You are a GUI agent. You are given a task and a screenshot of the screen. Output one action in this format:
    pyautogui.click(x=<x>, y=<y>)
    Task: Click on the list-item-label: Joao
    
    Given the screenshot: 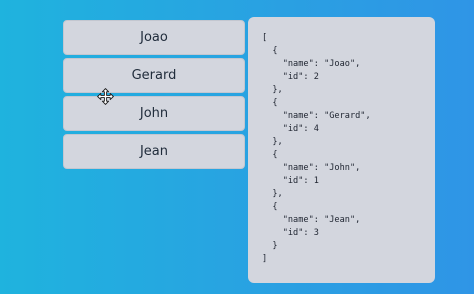 What is the action you would take?
    pyautogui.click(x=154, y=37)
    